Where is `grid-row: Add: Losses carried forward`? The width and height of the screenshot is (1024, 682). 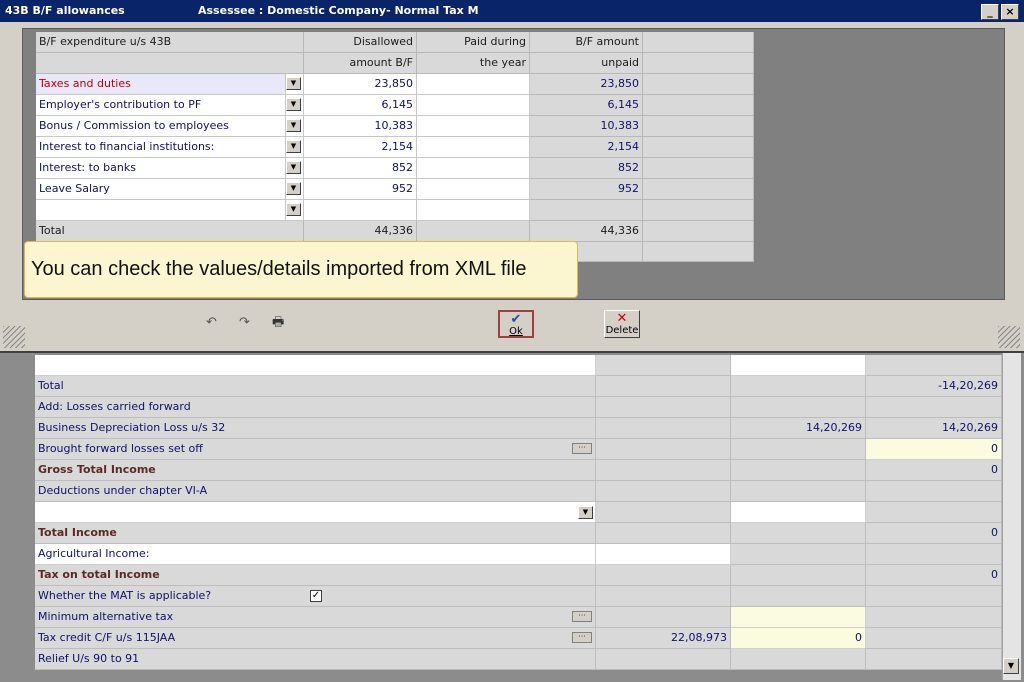
grid-row: Add: Losses carried forward is located at coordinates (518, 407).